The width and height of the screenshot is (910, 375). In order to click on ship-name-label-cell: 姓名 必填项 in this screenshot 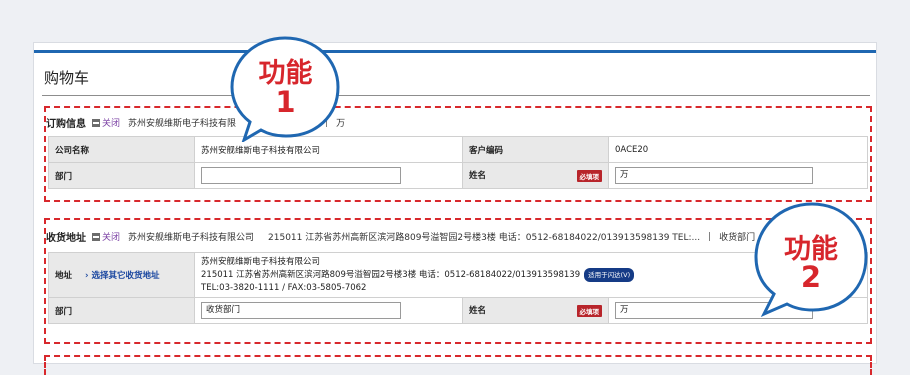, I will do `click(535, 310)`.